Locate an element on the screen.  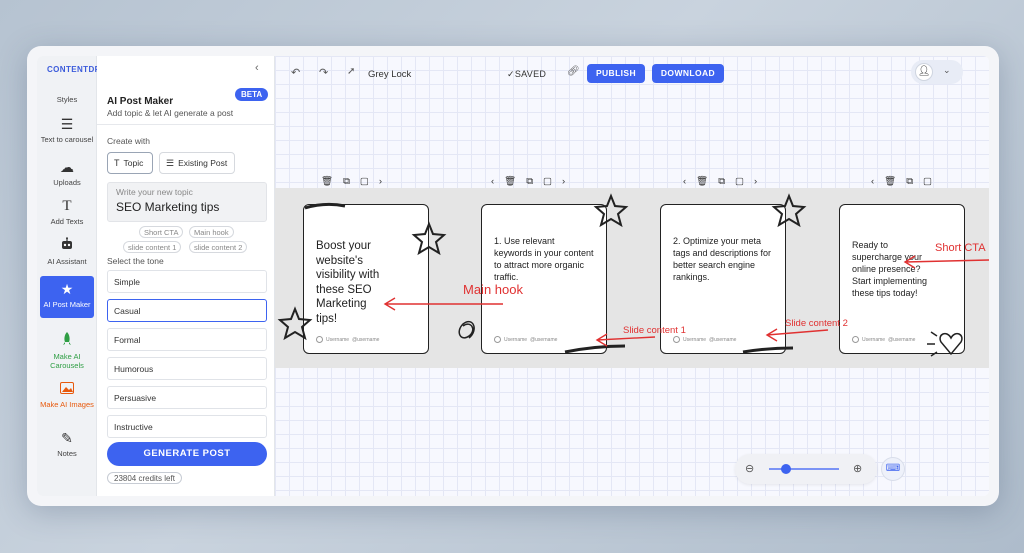
tone-option-instructive: Instructive is located at coordinates (187, 426).